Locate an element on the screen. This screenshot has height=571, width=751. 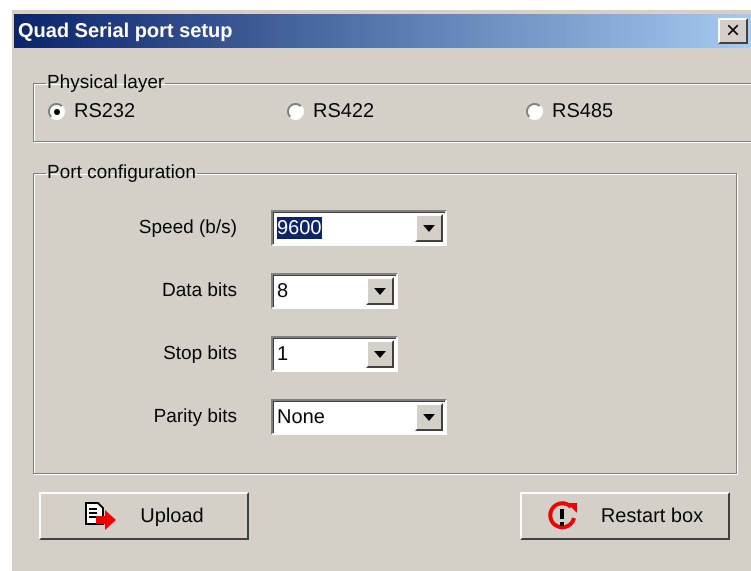
upload-button: Upload is located at coordinates (144, 516).